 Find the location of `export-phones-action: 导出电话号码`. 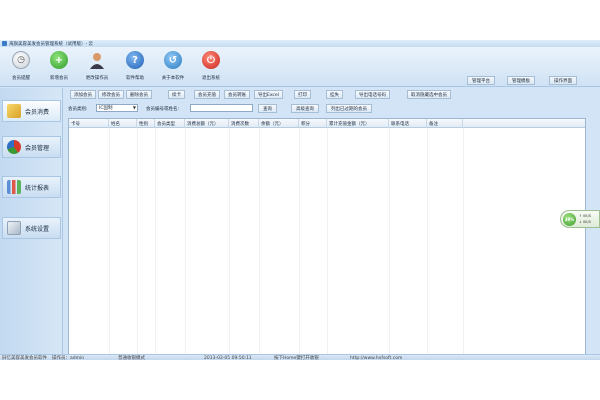

export-phones-action: 导出电话号码 is located at coordinates (372, 94).